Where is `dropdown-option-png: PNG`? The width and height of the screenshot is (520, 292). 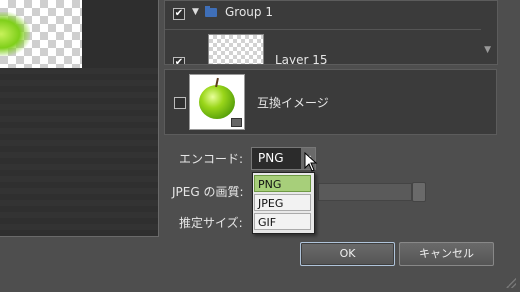
dropdown-option-png: PNG is located at coordinates (282, 183).